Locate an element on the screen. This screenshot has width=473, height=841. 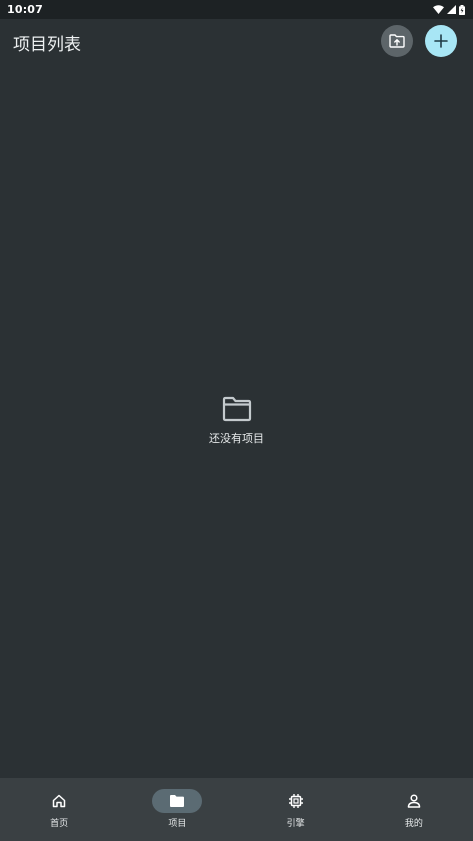
status-bar: 10:07 is located at coordinates (236, 9).